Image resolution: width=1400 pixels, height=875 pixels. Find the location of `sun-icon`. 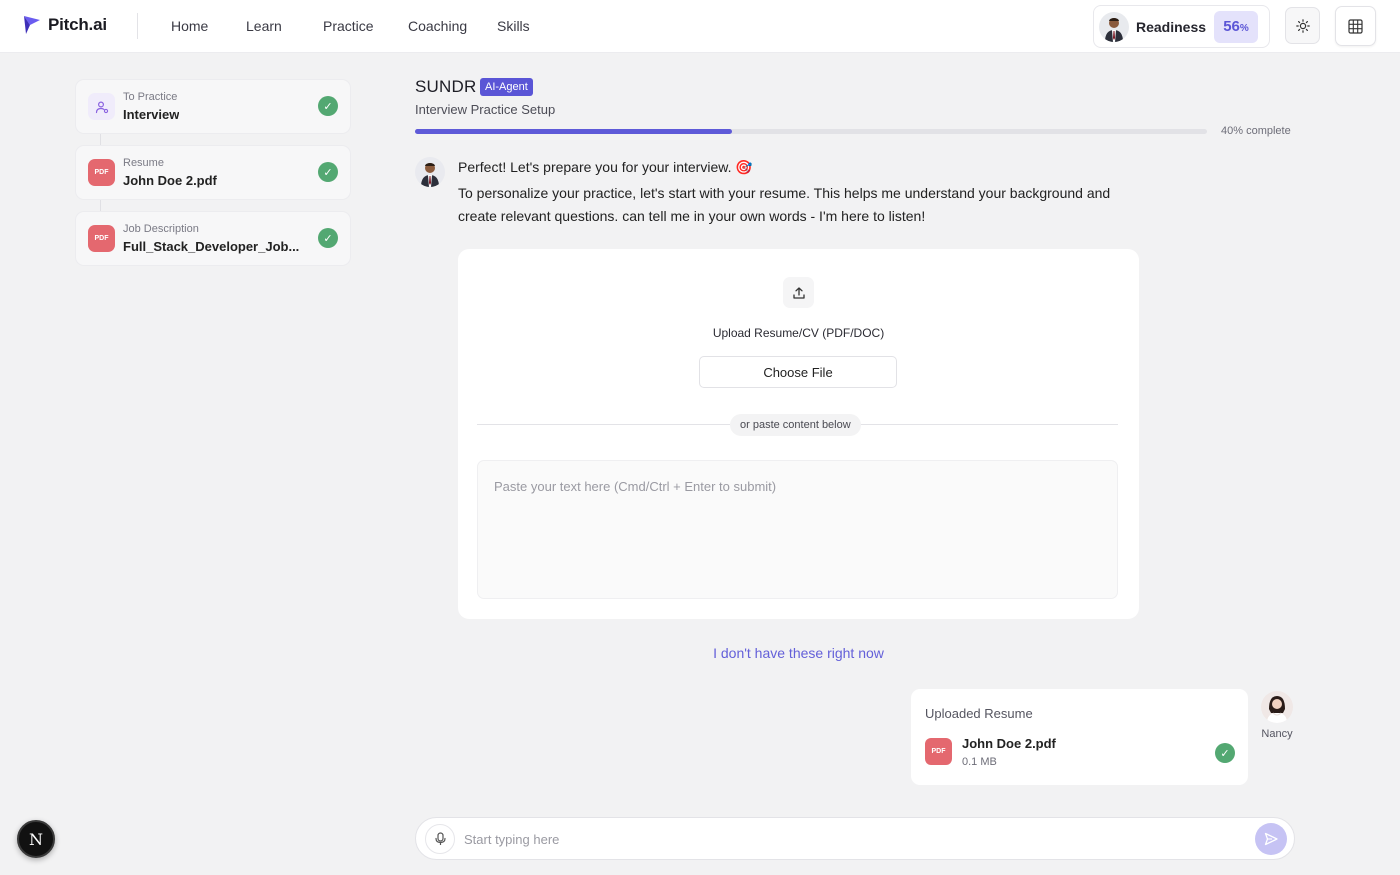

sun-icon is located at coordinates (1302, 25).